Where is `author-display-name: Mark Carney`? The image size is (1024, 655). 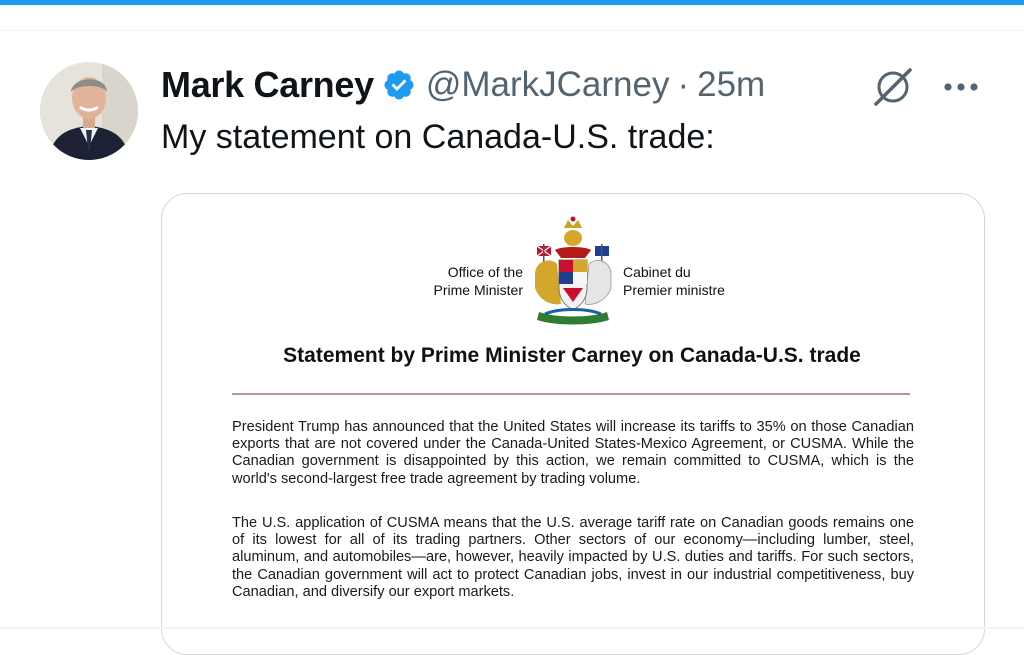 author-display-name: Mark Carney is located at coordinates (267, 85).